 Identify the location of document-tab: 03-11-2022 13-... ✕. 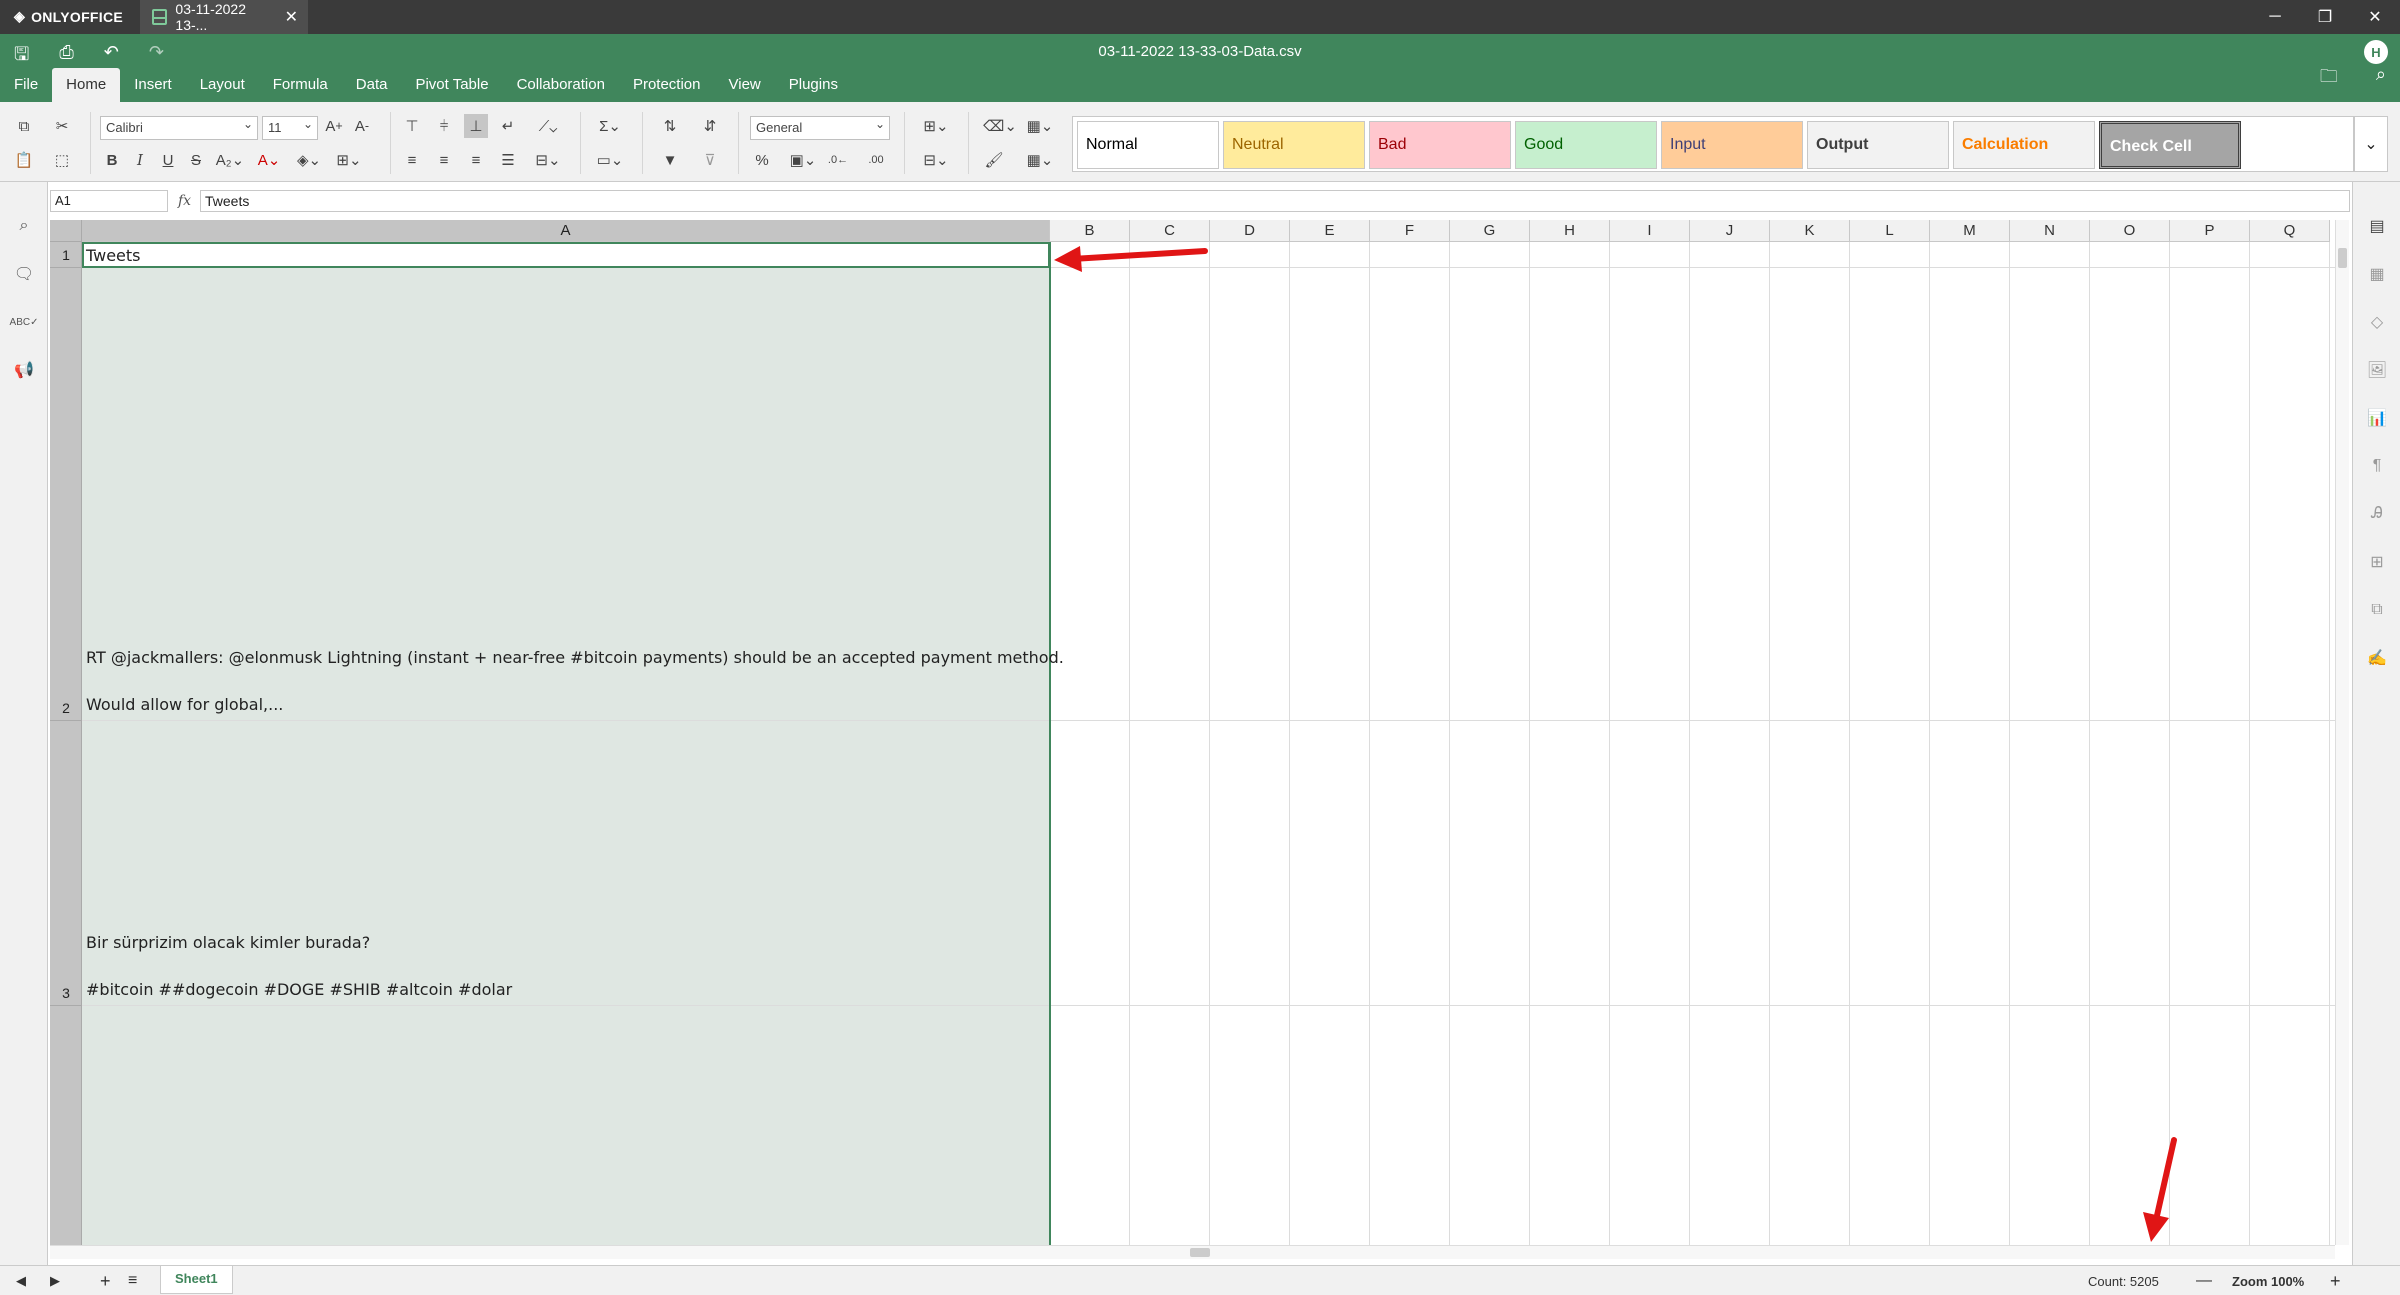
(224, 17).